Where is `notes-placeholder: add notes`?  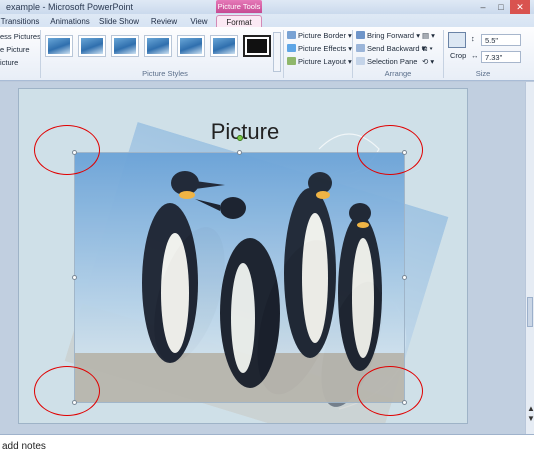 notes-placeholder: add notes is located at coordinates (24, 446).